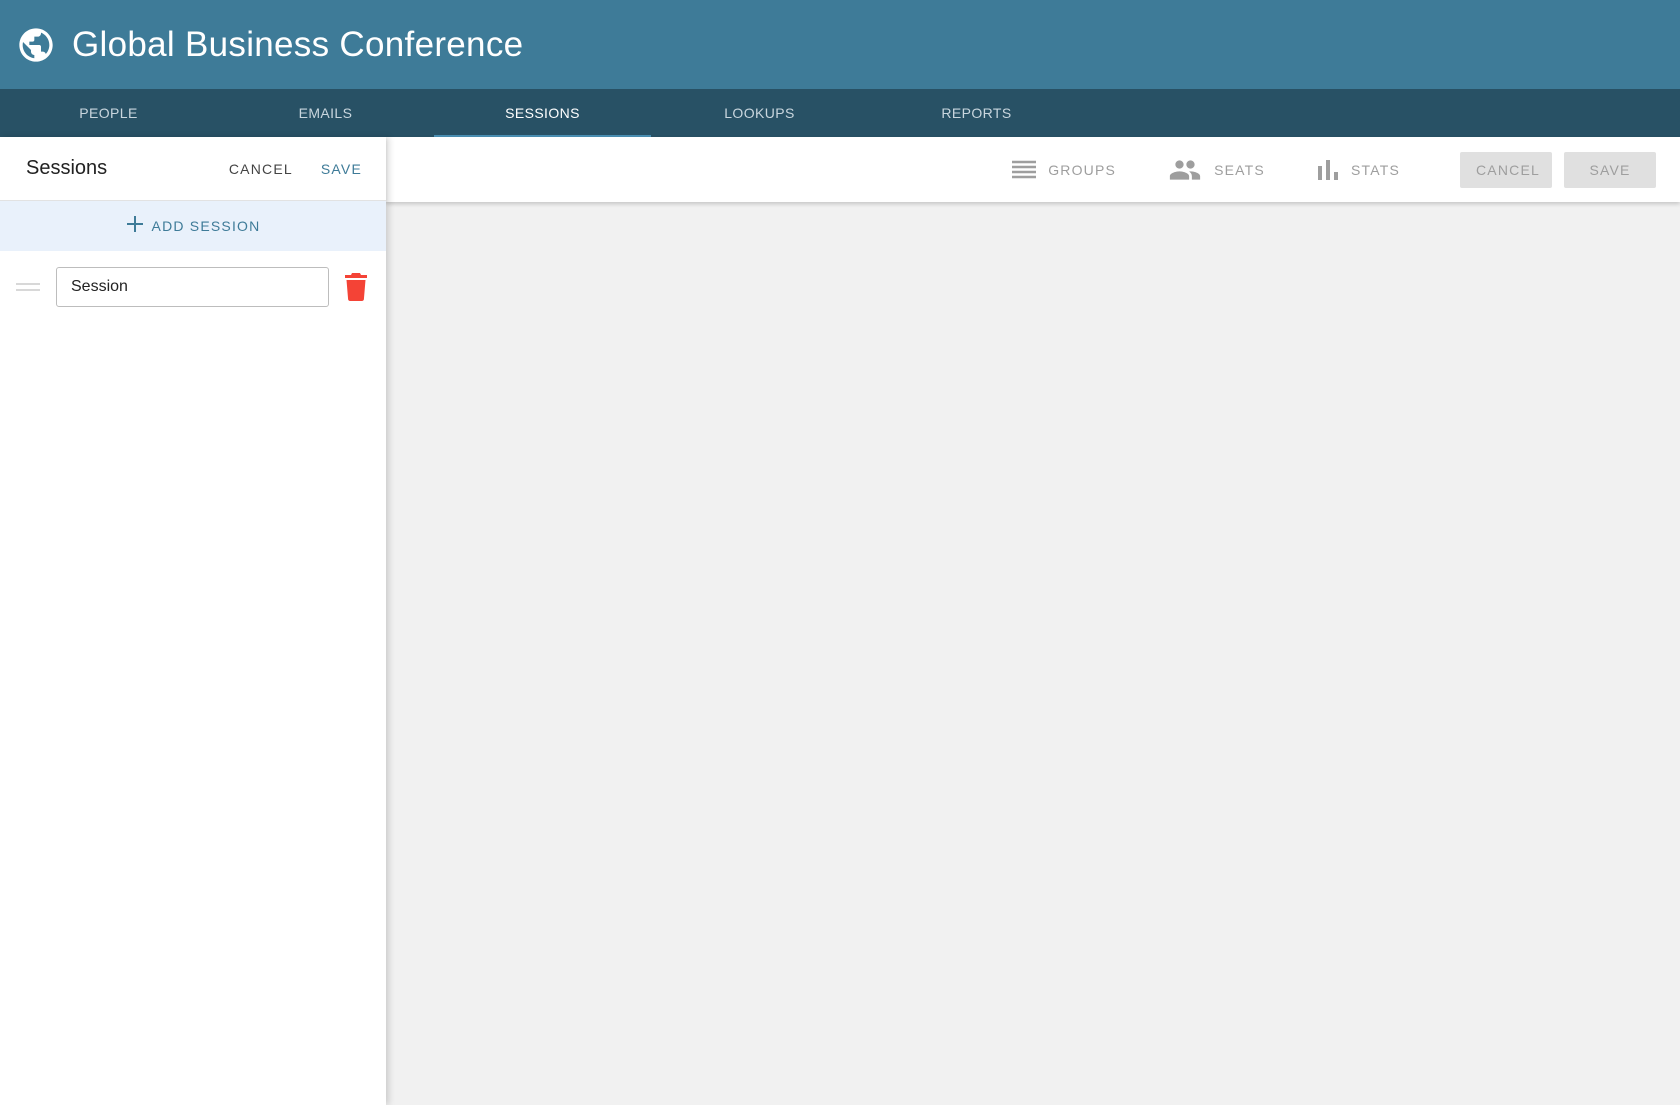 This screenshot has width=1680, height=1105. What do you see at coordinates (759, 113) in the screenshot?
I see `tab-lookups: LOOKUPS` at bounding box center [759, 113].